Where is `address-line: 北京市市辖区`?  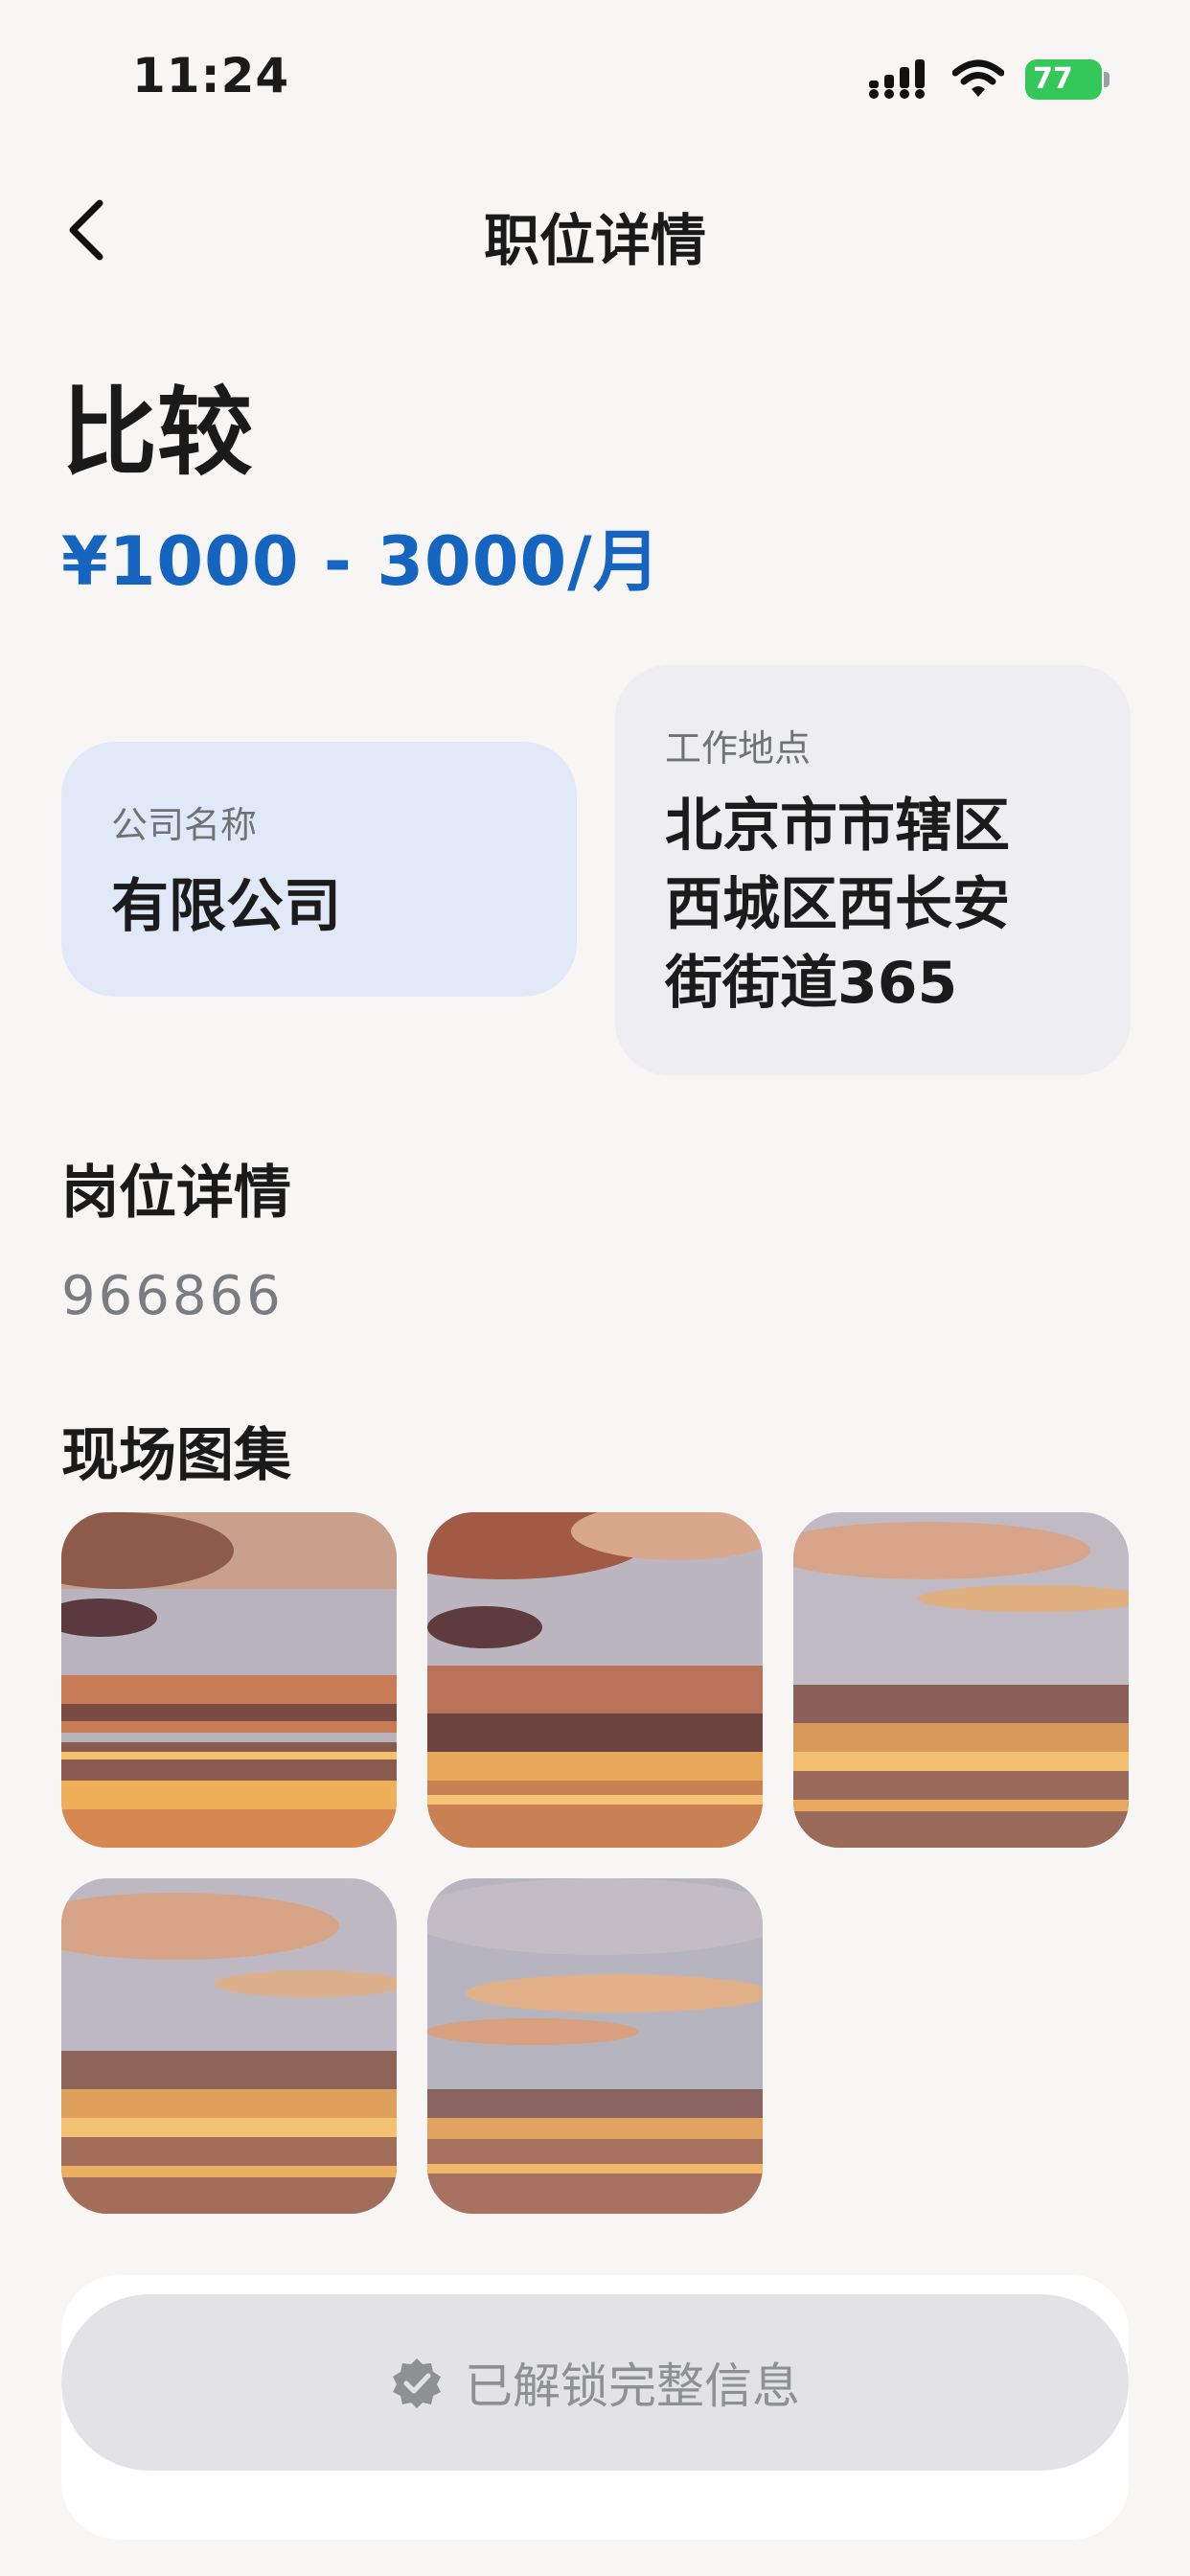
address-line: 北京市市辖区 is located at coordinates (838, 826).